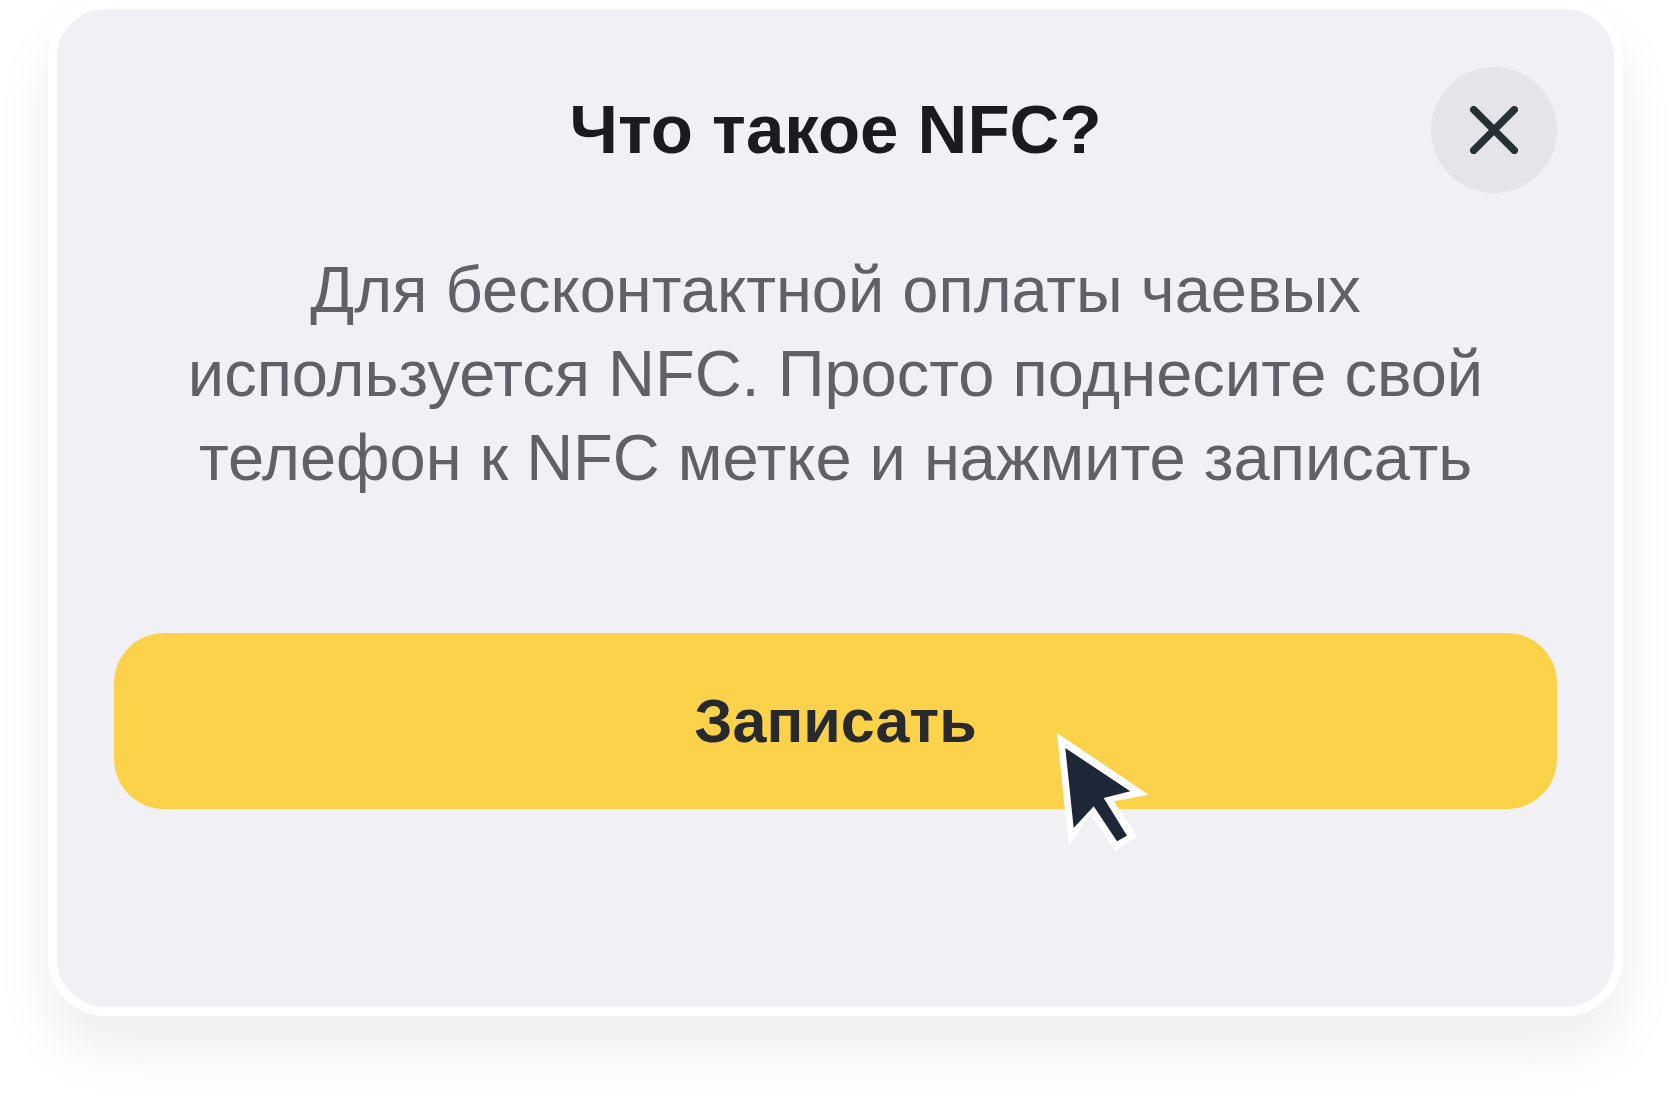  Describe the element at coordinates (1494, 130) in the screenshot. I see `close-icon` at that location.